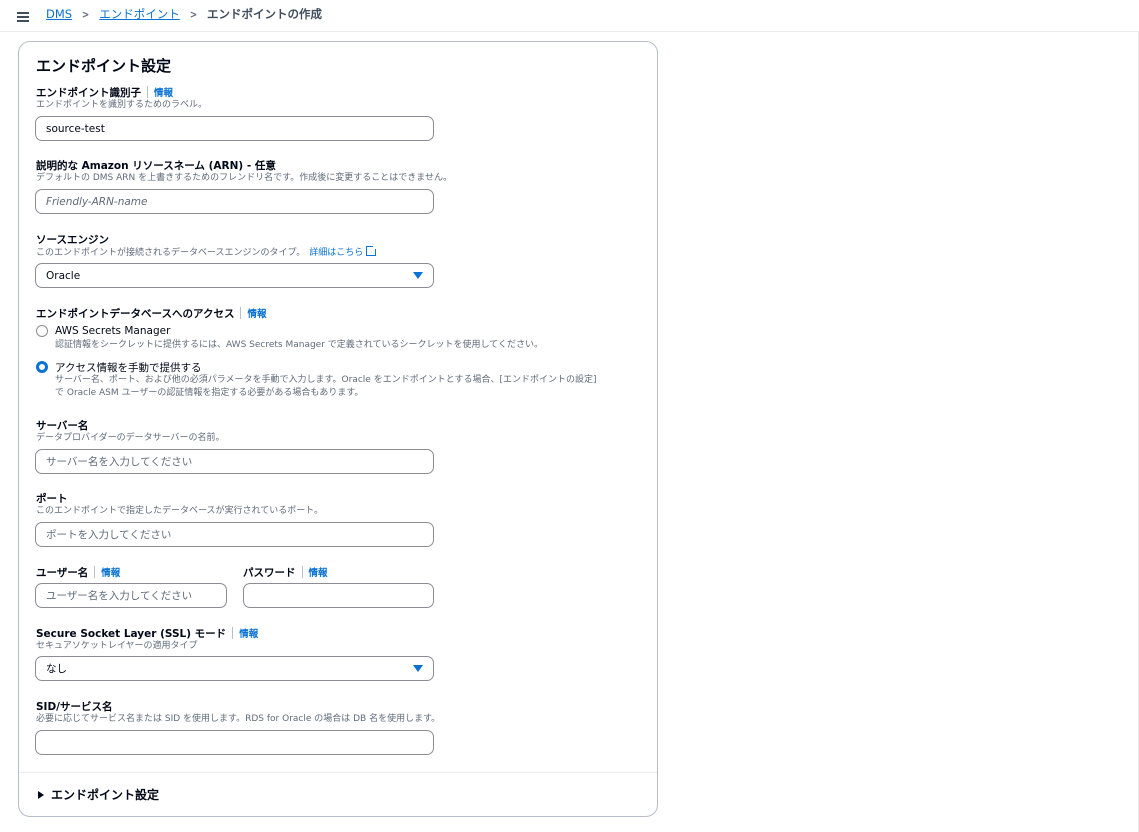 The image size is (1139, 832). What do you see at coordinates (179, 504) in the screenshot?
I see `port-field-header: ポート このエンドポイントで指定したデータベースが実行されているポート。` at bounding box center [179, 504].